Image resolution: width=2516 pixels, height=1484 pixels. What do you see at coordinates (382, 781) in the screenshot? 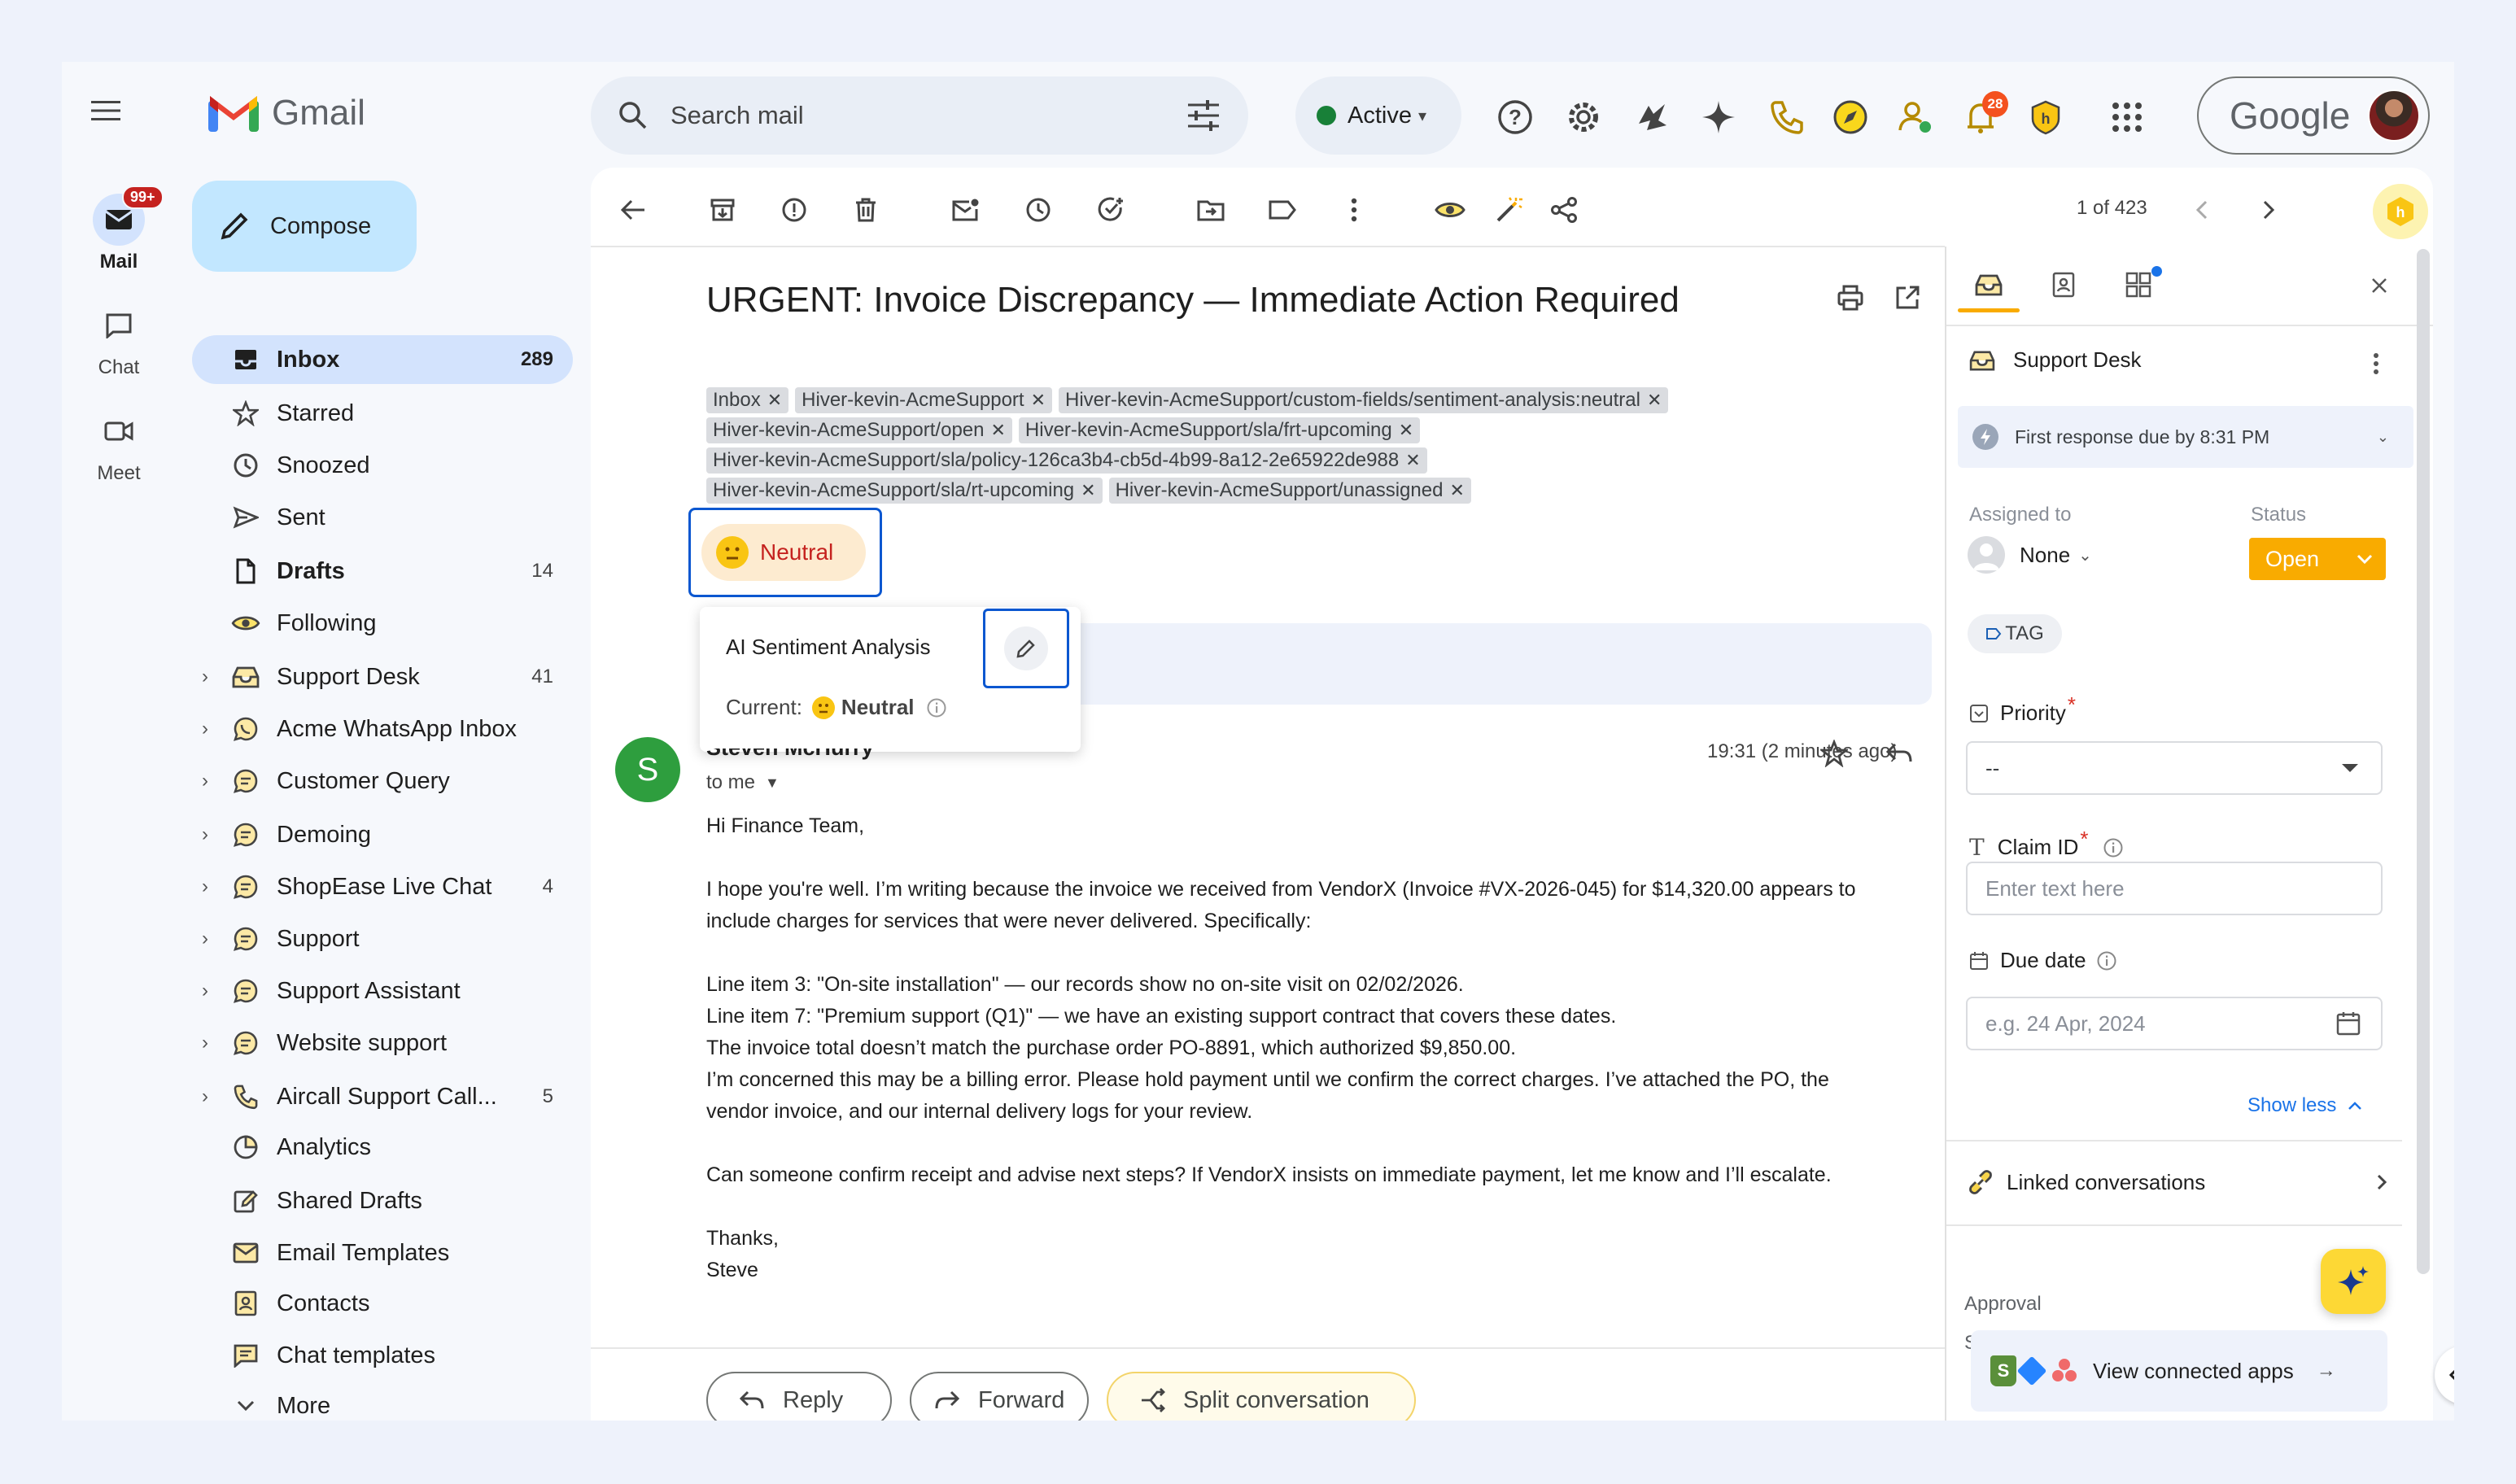
I see `sidebar-item-customer-query: › Customer Query` at bounding box center [382, 781].